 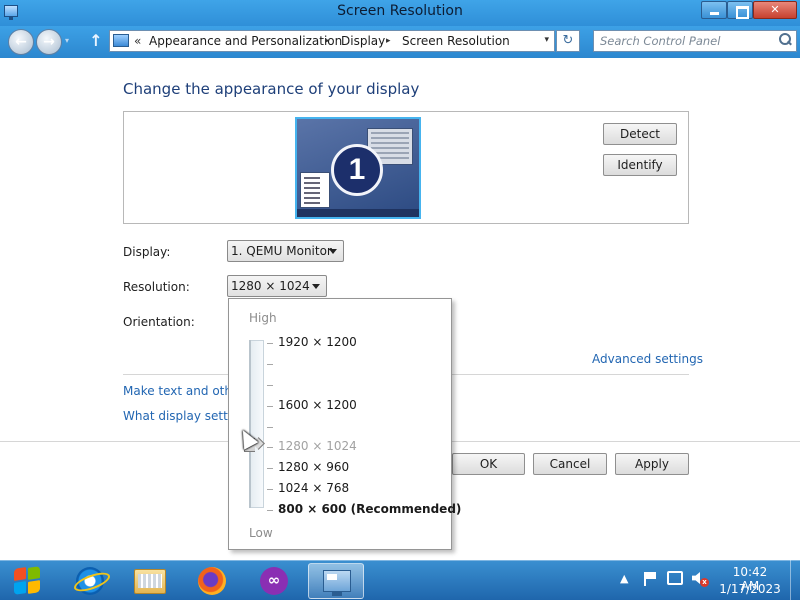 I want to click on taskbar-app: ∞, so click(x=274, y=581).